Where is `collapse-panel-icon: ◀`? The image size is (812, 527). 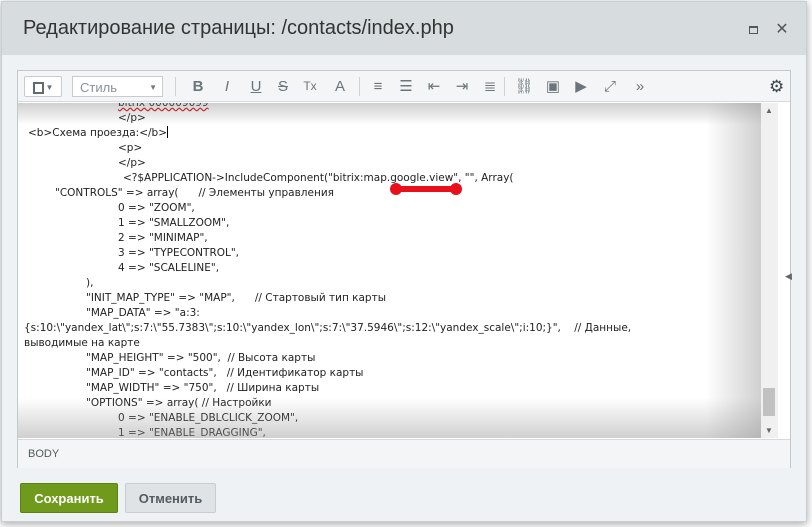 collapse-panel-icon: ◀ is located at coordinates (788, 276).